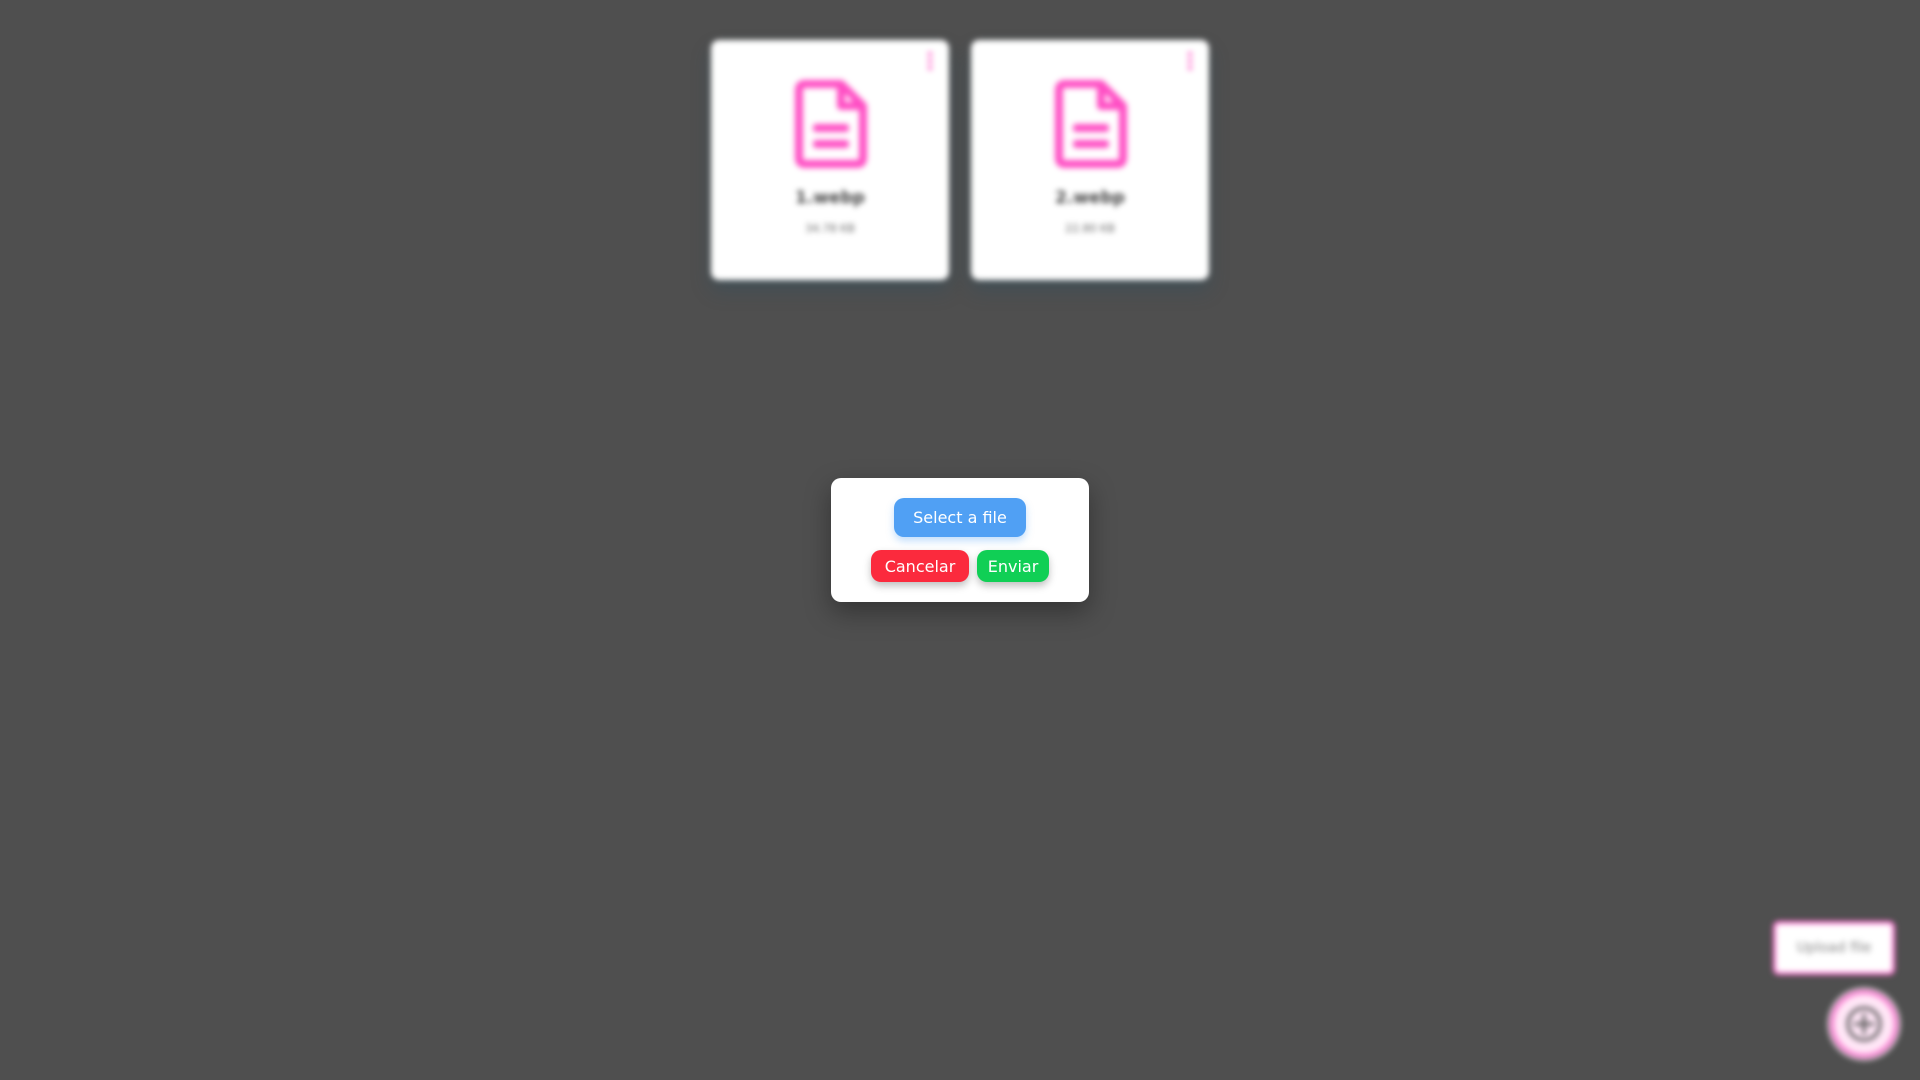 The width and height of the screenshot is (1920, 1080). I want to click on file-size: 34.78 KB, so click(830, 228).